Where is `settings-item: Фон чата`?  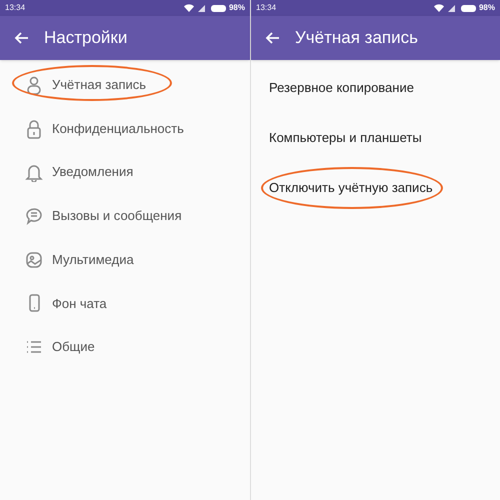
settings-item: Фон чата is located at coordinates (125, 303).